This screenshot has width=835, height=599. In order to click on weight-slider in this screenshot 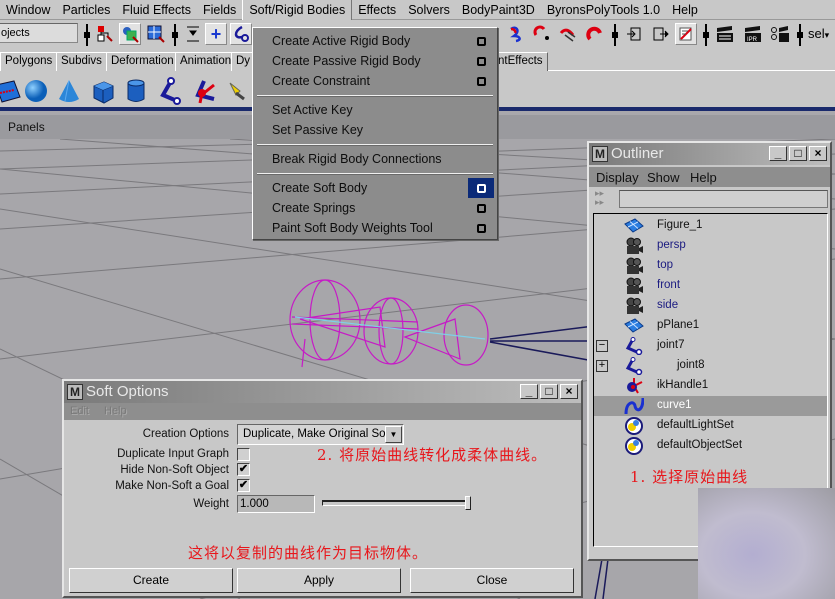, I will do `click(396, 503)`.